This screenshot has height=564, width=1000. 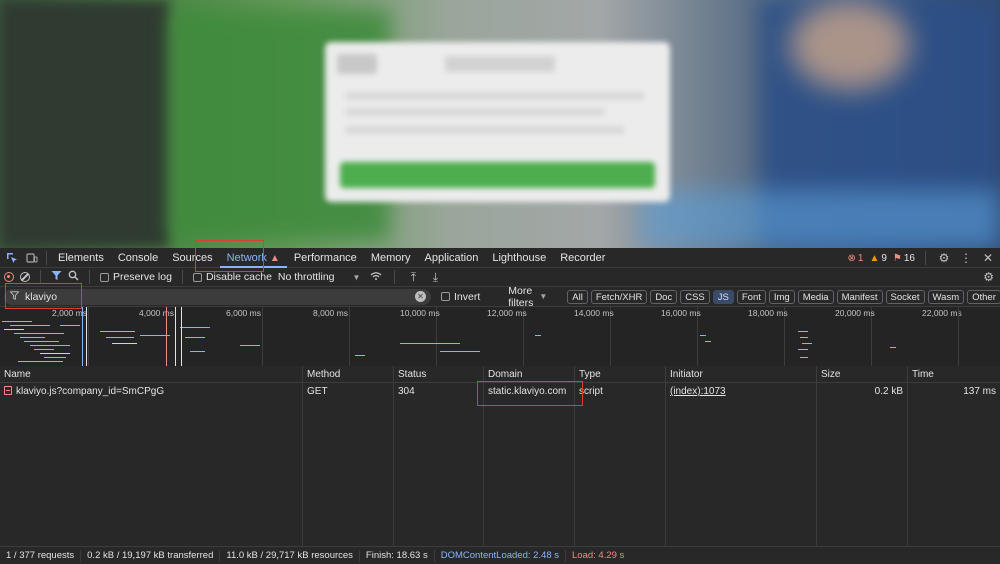 I want to click on warning-count-badge: ▲ 9, so click(x=877, y=258).